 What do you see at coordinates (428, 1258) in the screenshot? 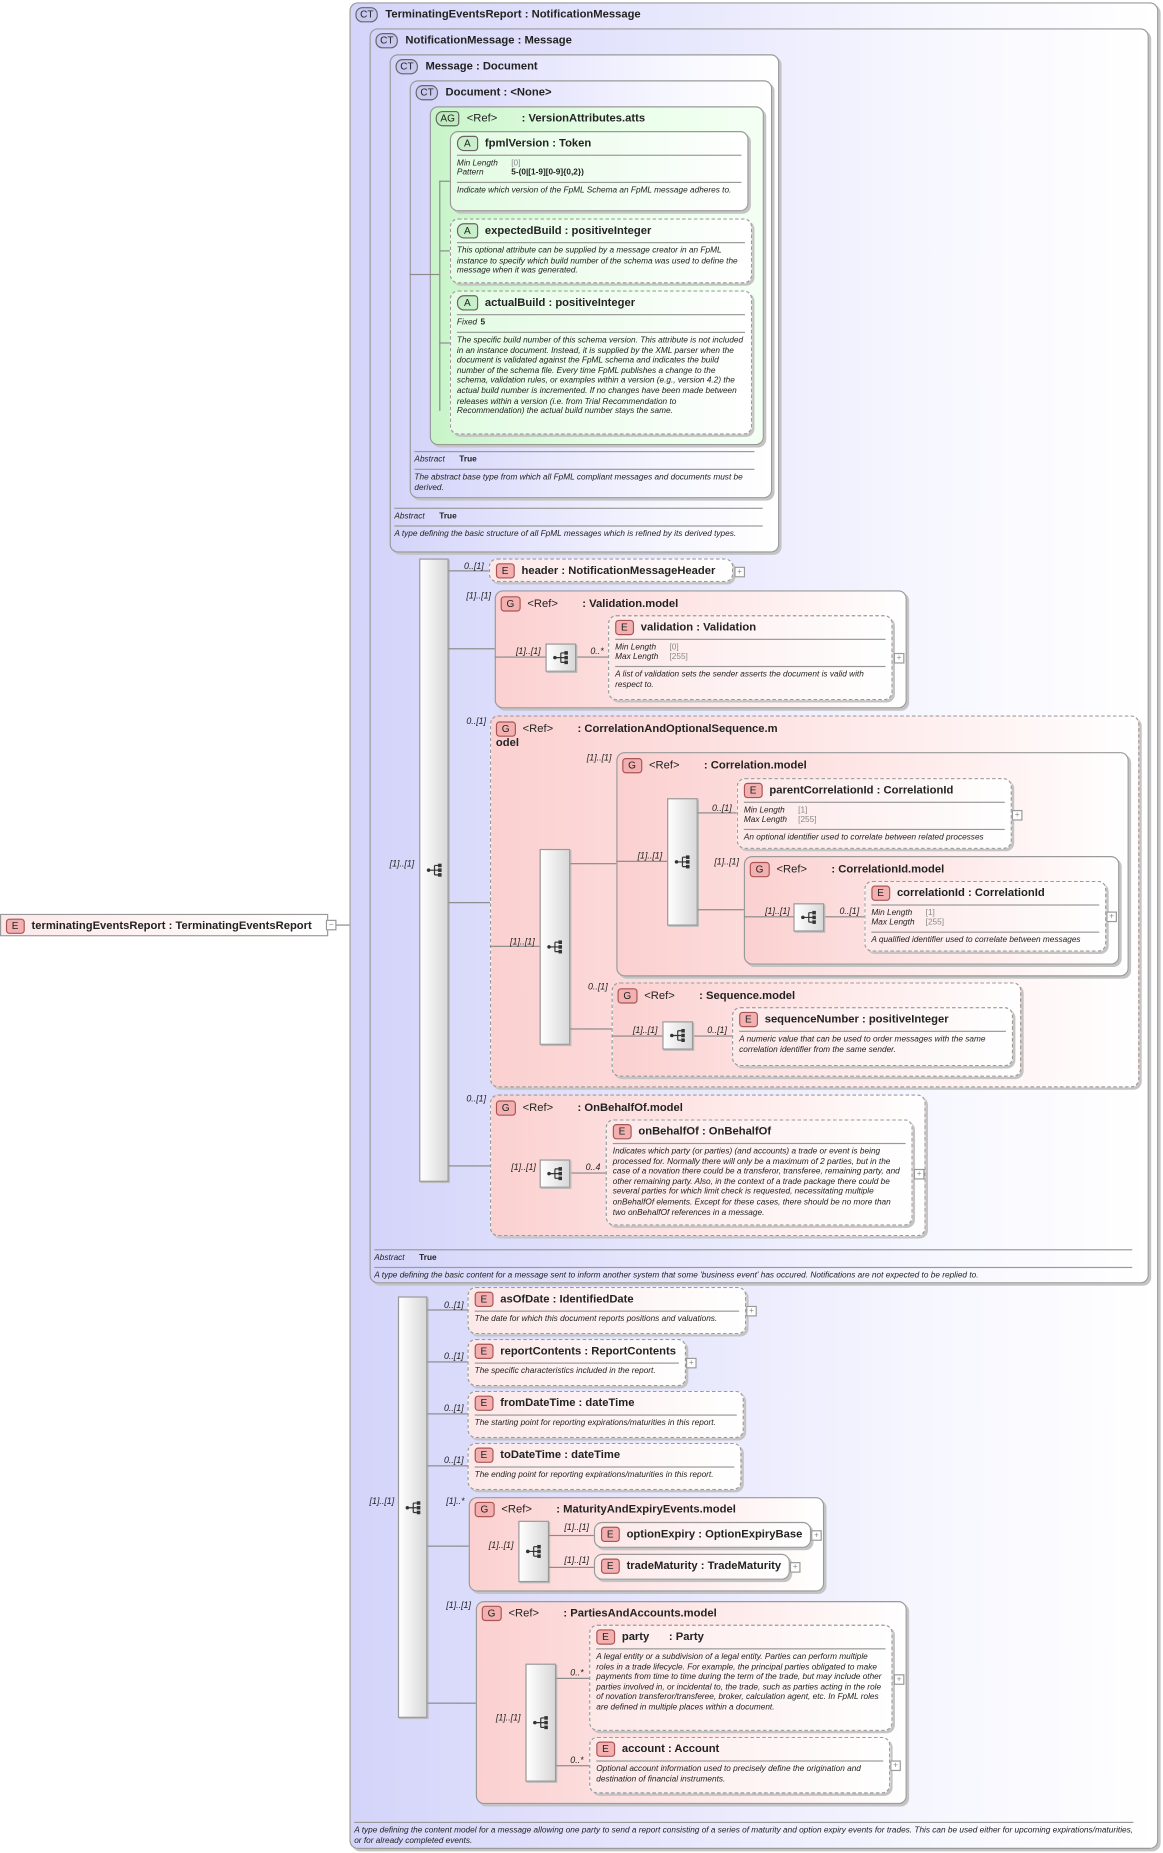
I see `abstract-value: True` at bounding box center [428, 1258].